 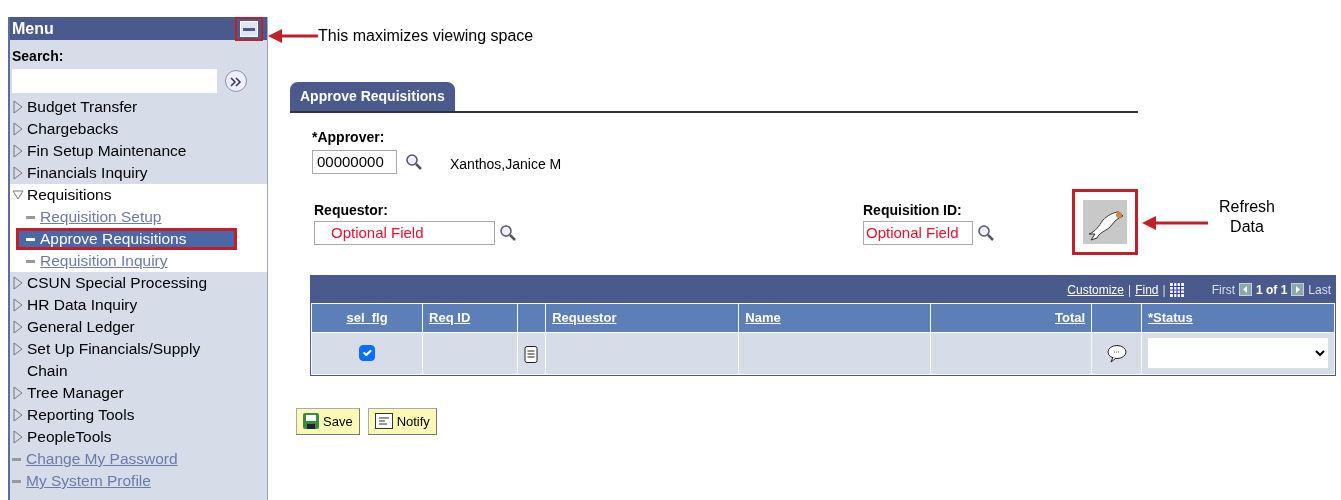 I want to click on folder-item: General Ledger, so click(x=138, y=327).